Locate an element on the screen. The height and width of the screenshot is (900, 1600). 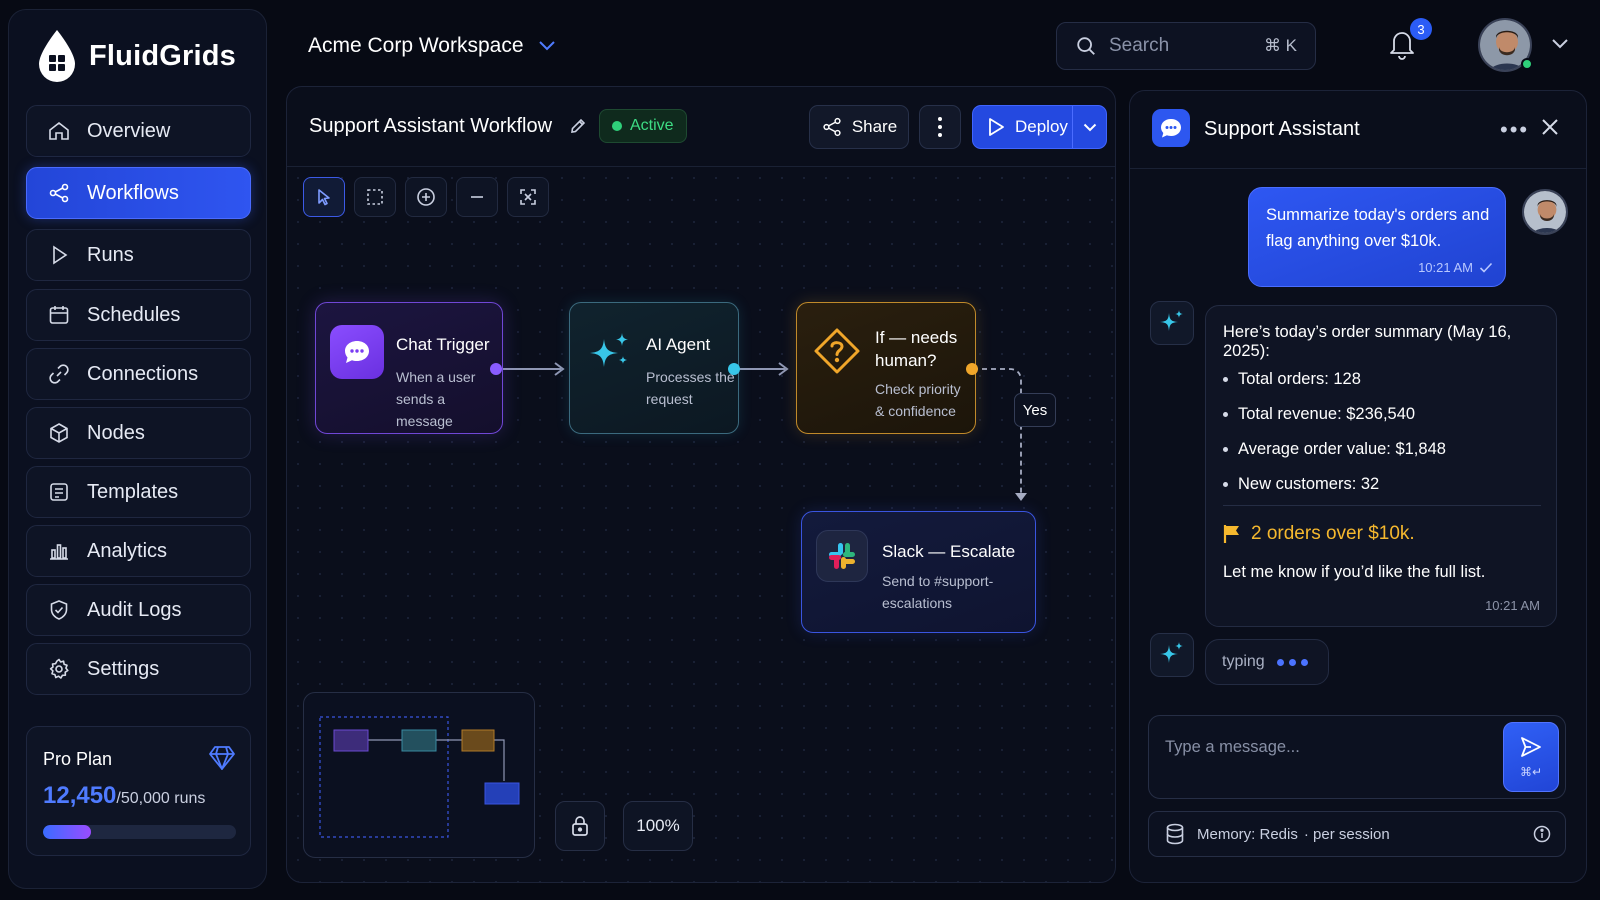
sidebar-item-settings: Settings is located at coordinates (138, 669).